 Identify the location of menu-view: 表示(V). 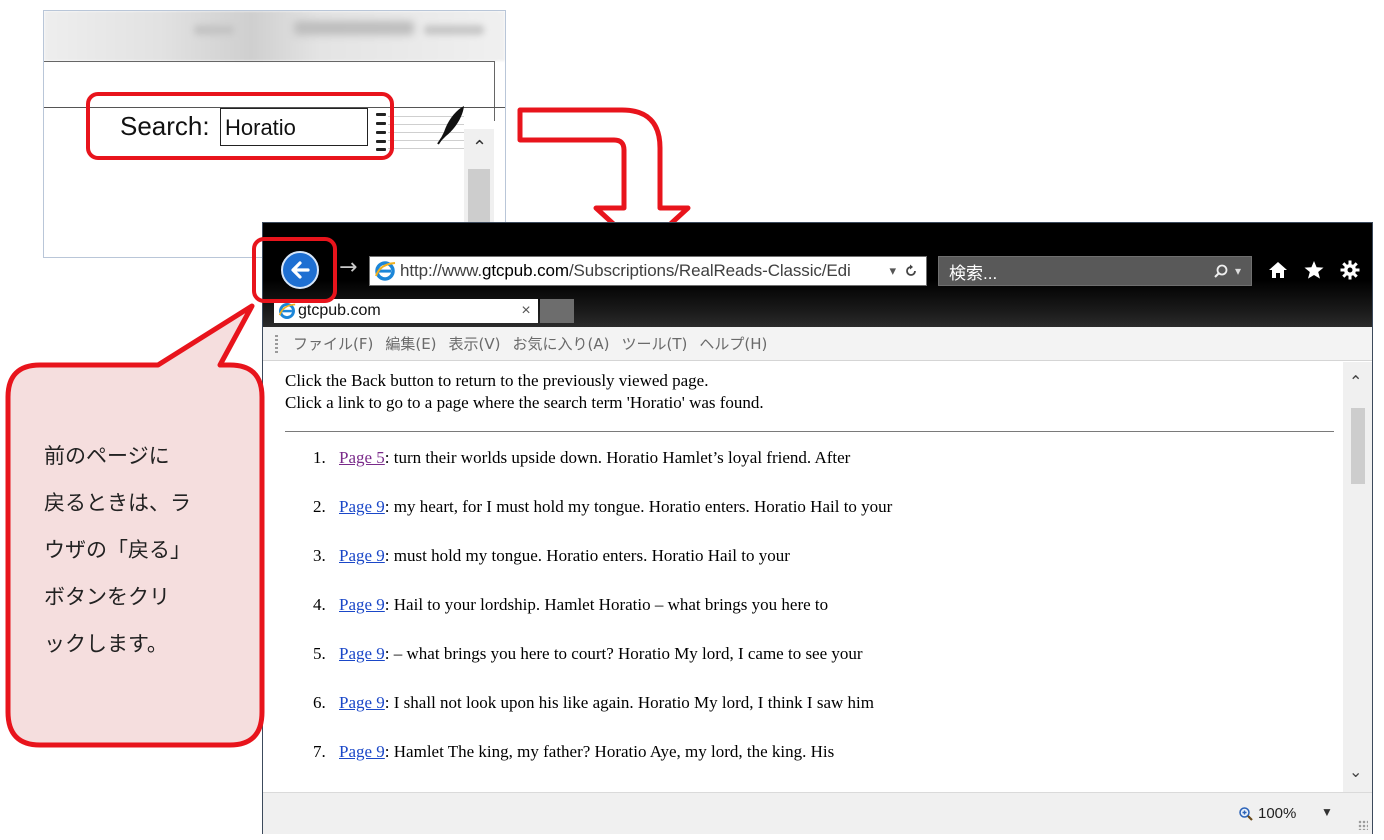
(475, 343).